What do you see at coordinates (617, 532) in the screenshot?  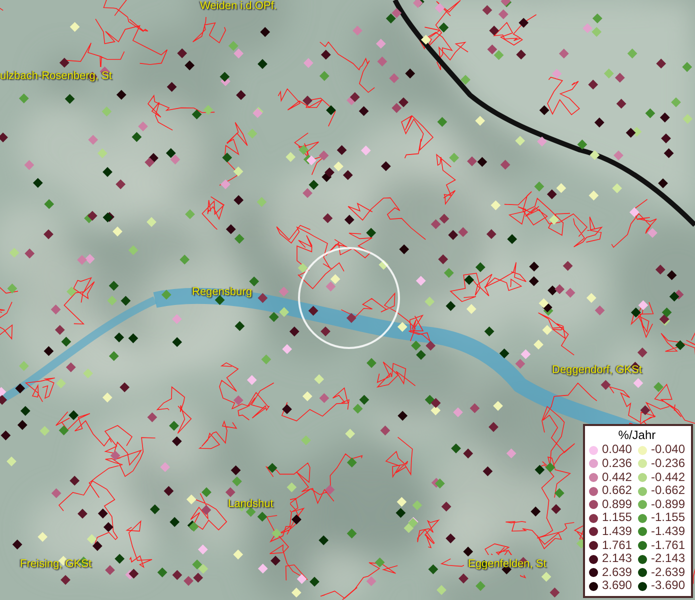 I see `legend-value: 1.439` at bounding box center [617, 532].